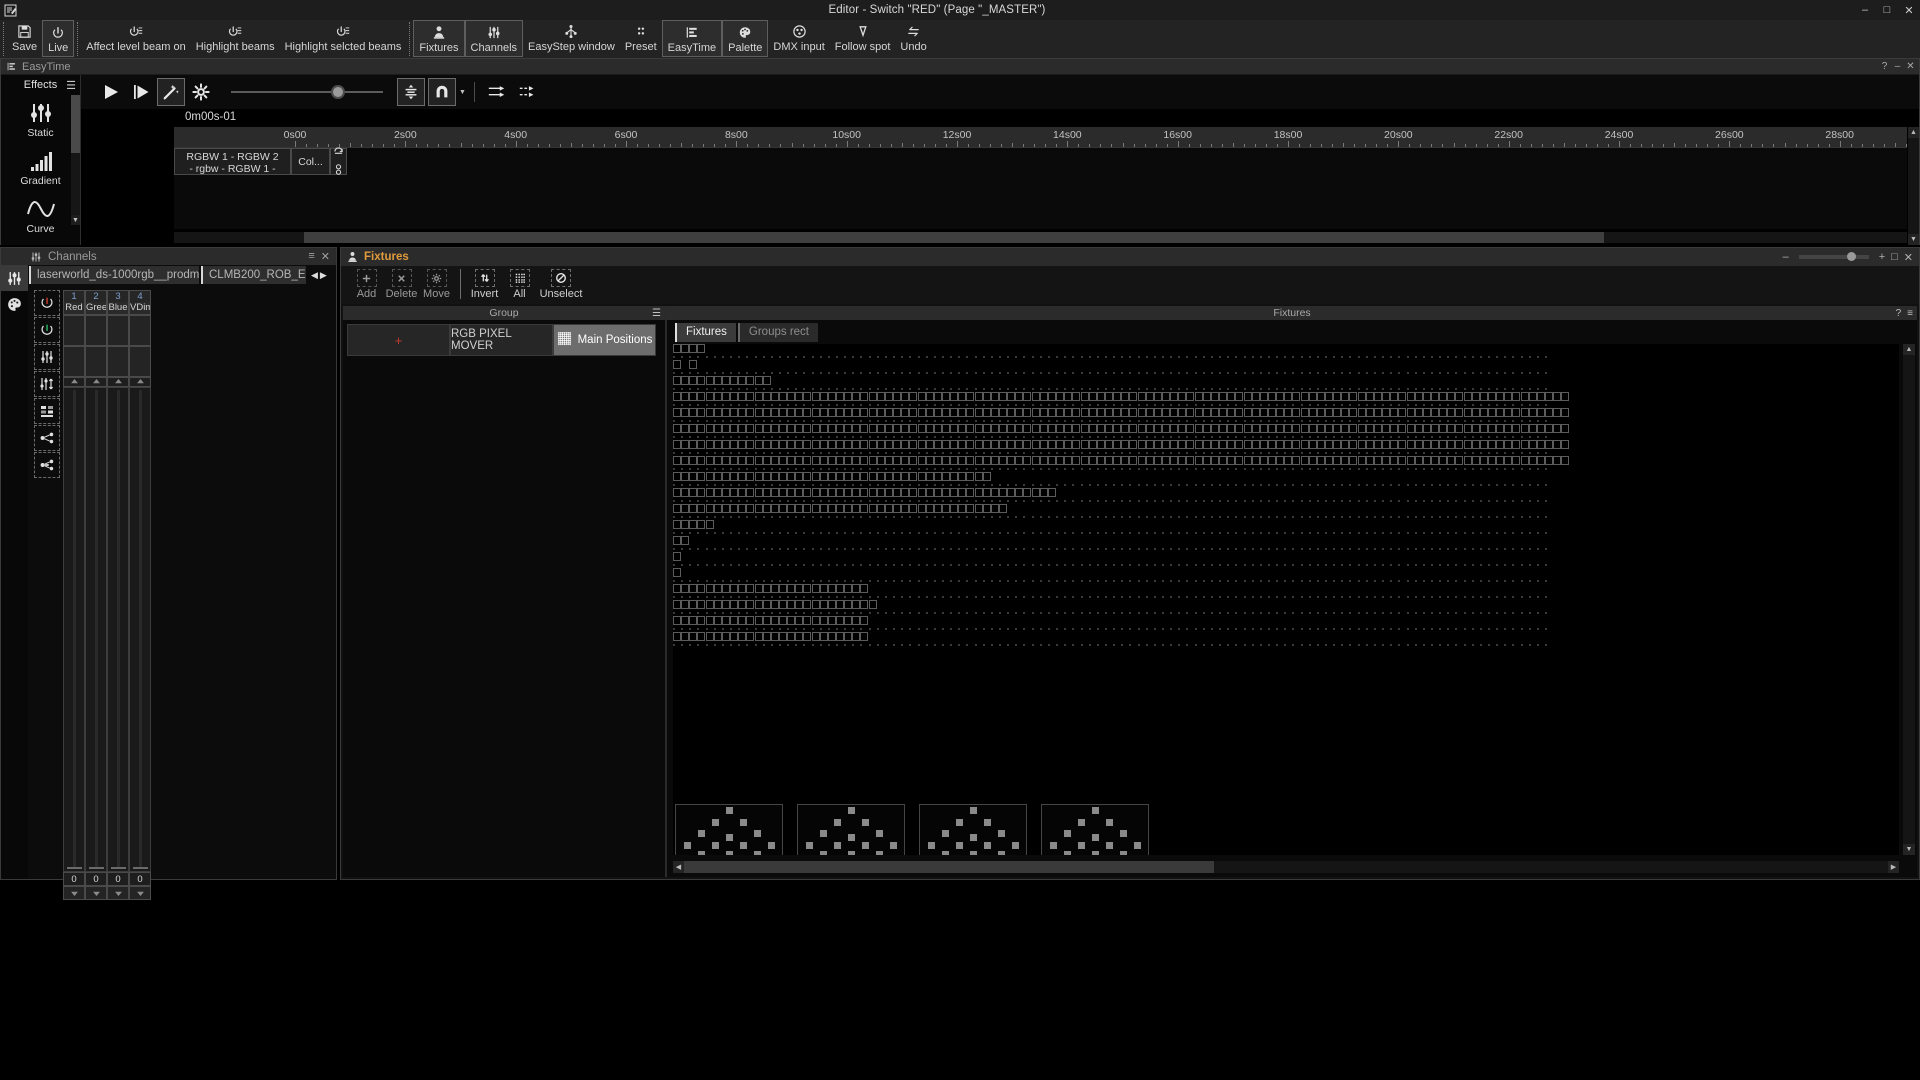 This screenshot has width=1920, height=1080. Describe the element at coordinates (973, 829) in the screenshot. I see `pan-tilt-panel` at that location.